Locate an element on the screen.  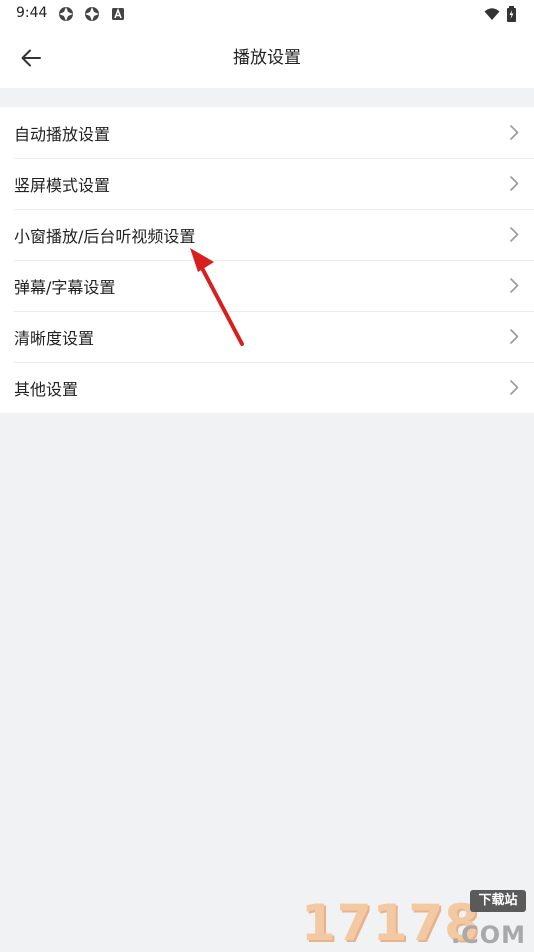
status-time: 9:44 is located at coordinates (32, 13).